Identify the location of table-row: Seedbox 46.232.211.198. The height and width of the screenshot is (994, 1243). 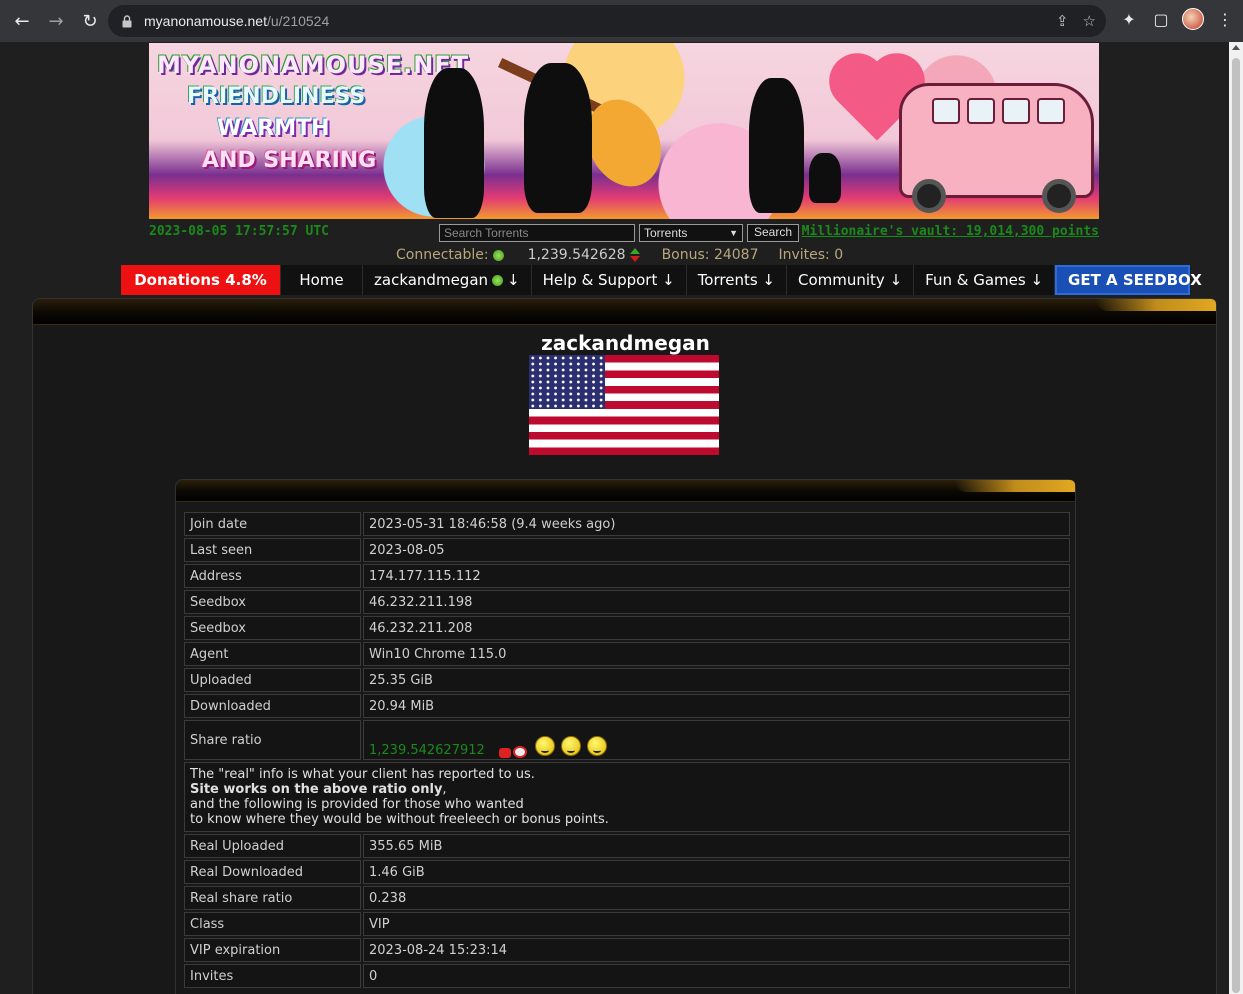
(627, 602).